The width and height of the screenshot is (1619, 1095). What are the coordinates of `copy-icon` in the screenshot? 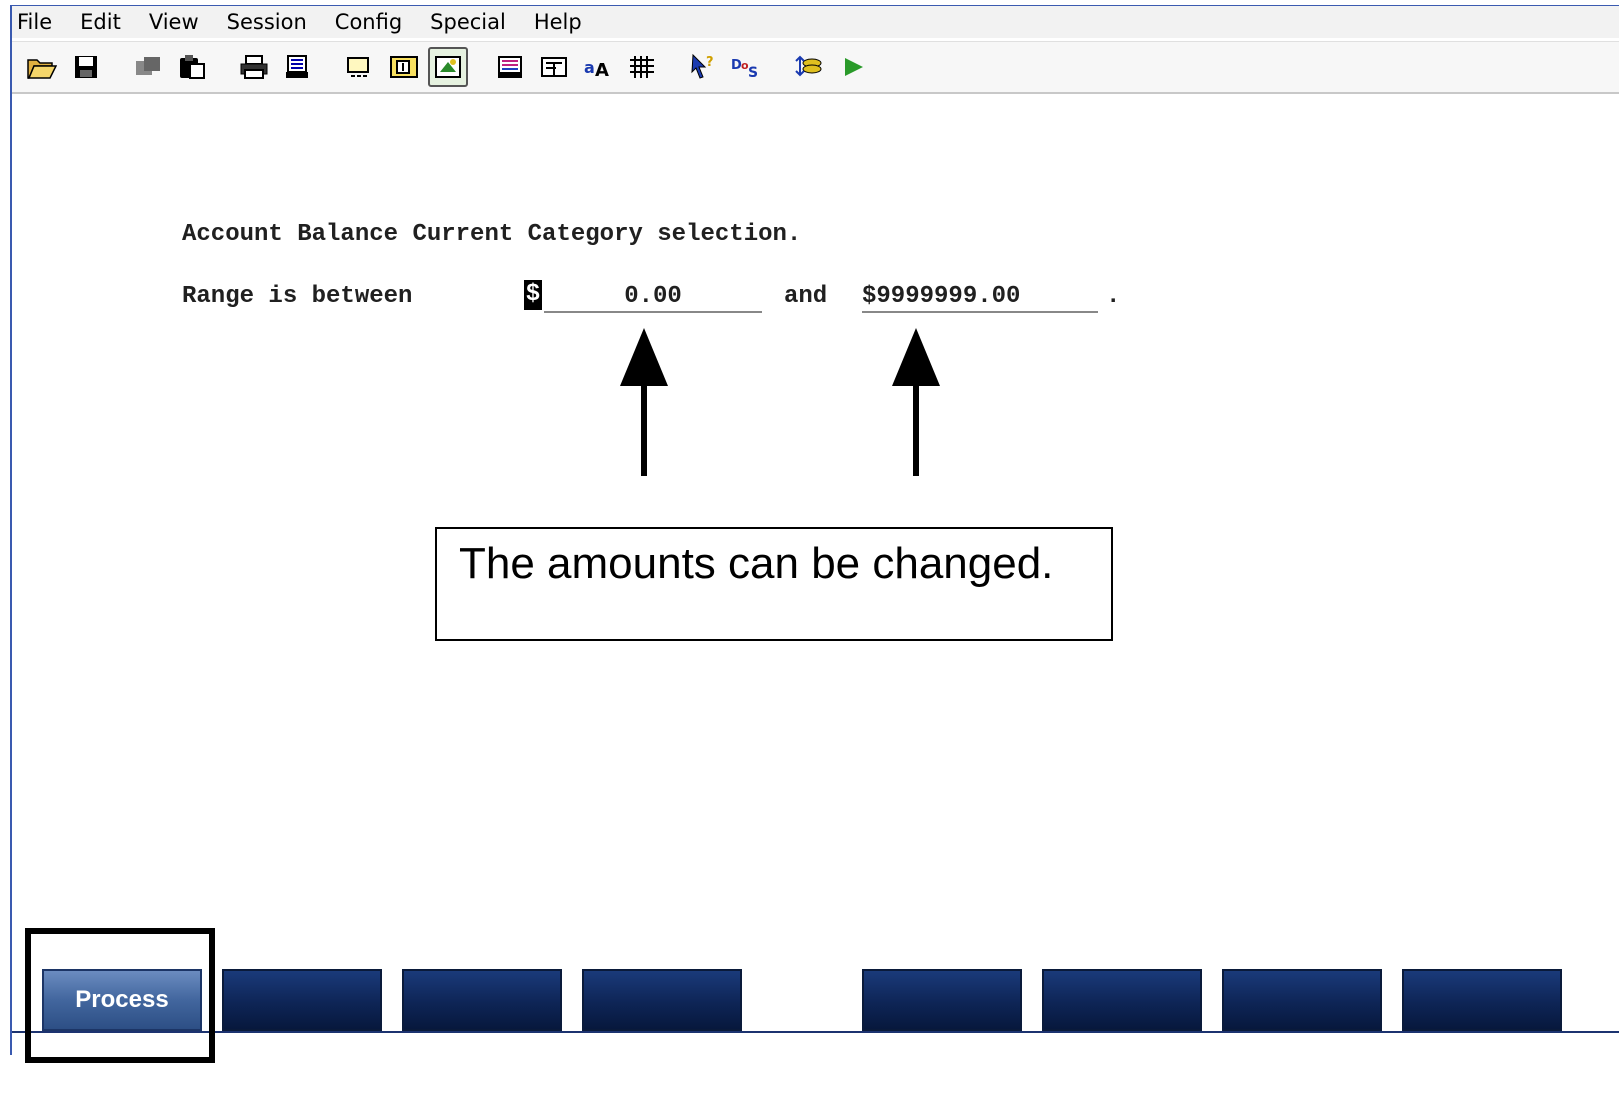 It's located at (148, 67).